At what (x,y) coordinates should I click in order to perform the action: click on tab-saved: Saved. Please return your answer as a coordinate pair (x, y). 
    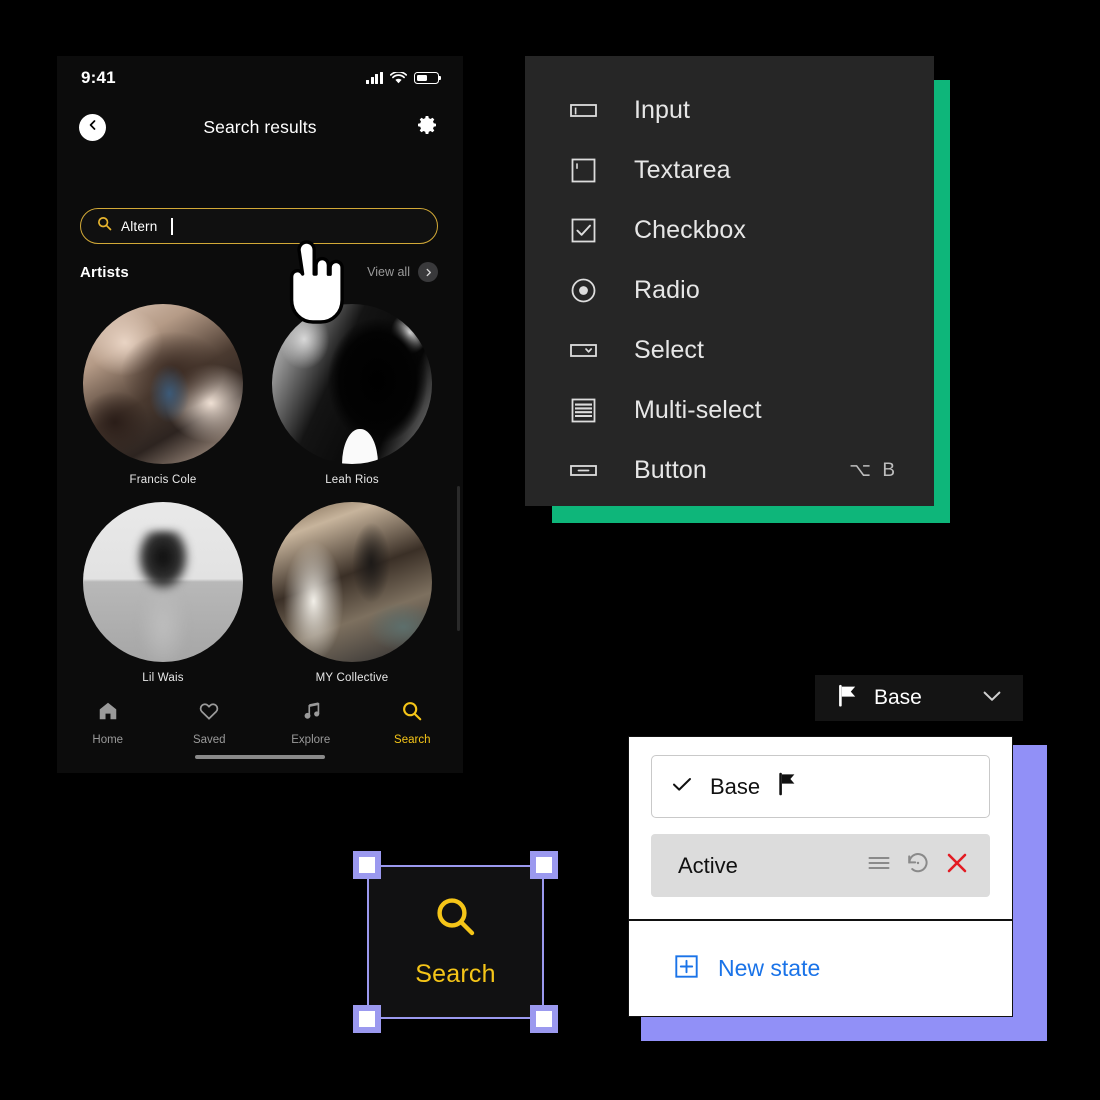
    Looking at the image, I should click on (210, 723).